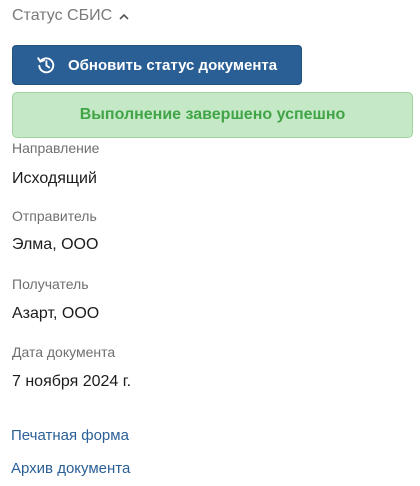 The height and width of the screenshot is (486, 420). Describe the element at coordinates (62, 15) in the screenshot. I see `section-title: Статус СБИС` at that location.